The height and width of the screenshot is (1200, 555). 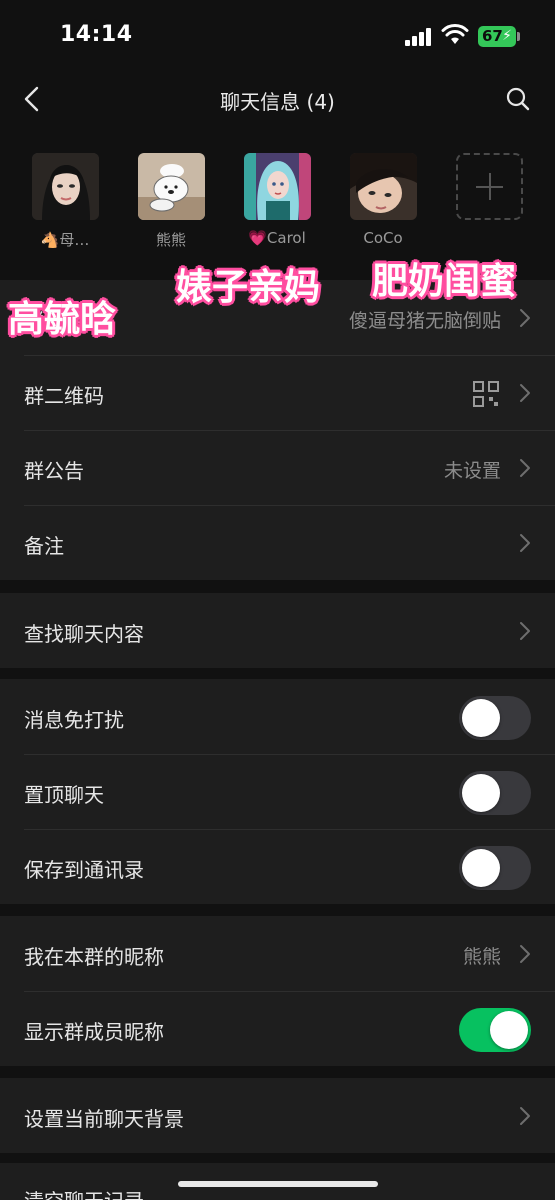 What do you see at coordinates (419, 37) in the screenshot?
I see `cellular-signal-icon` at bounding box center [419, 37].